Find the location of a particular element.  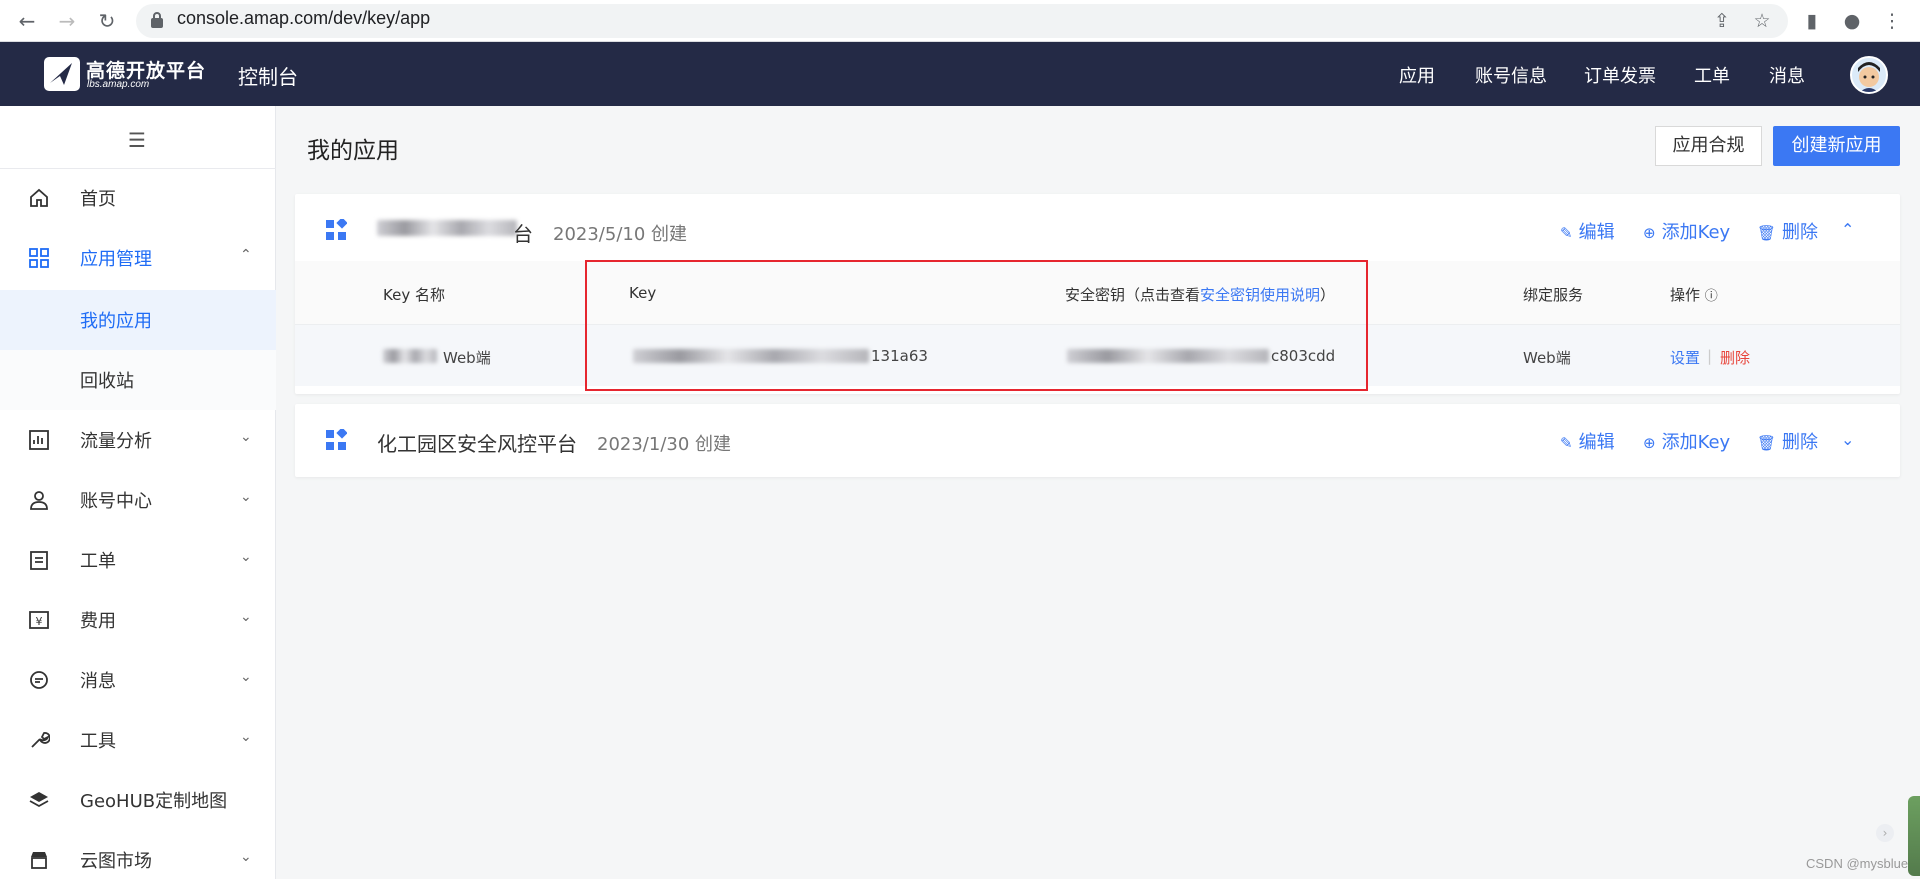

forward-icon: → is located at coordinates (67, 21).